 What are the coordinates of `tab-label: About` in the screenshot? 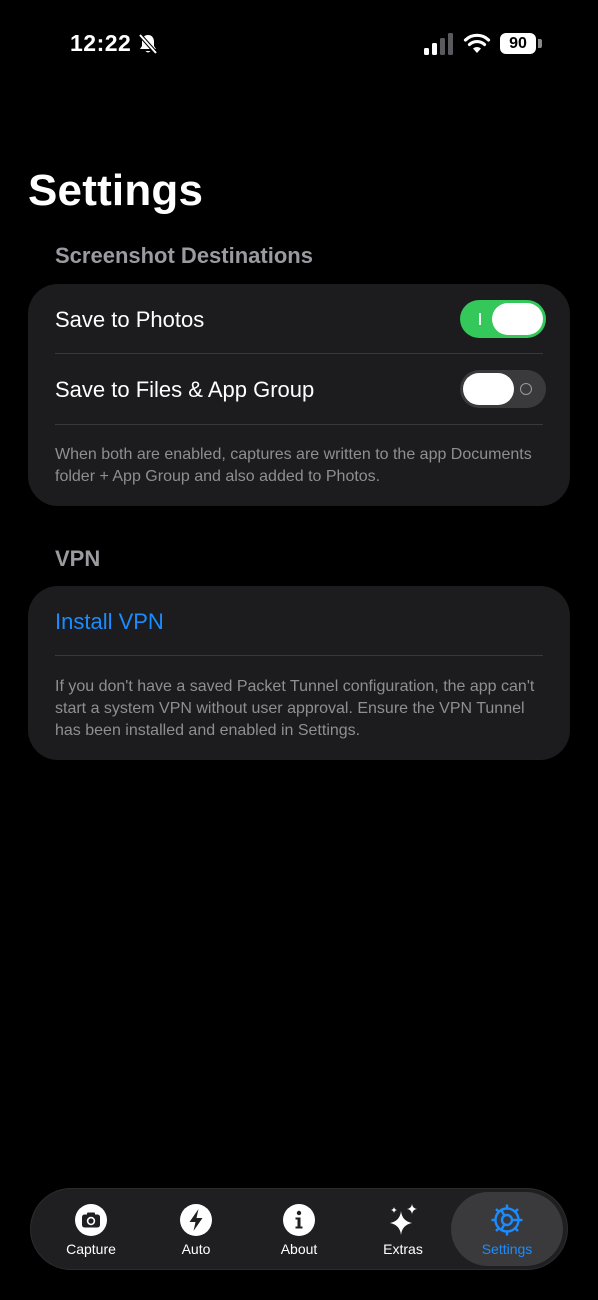 It's located at (299, 1249).